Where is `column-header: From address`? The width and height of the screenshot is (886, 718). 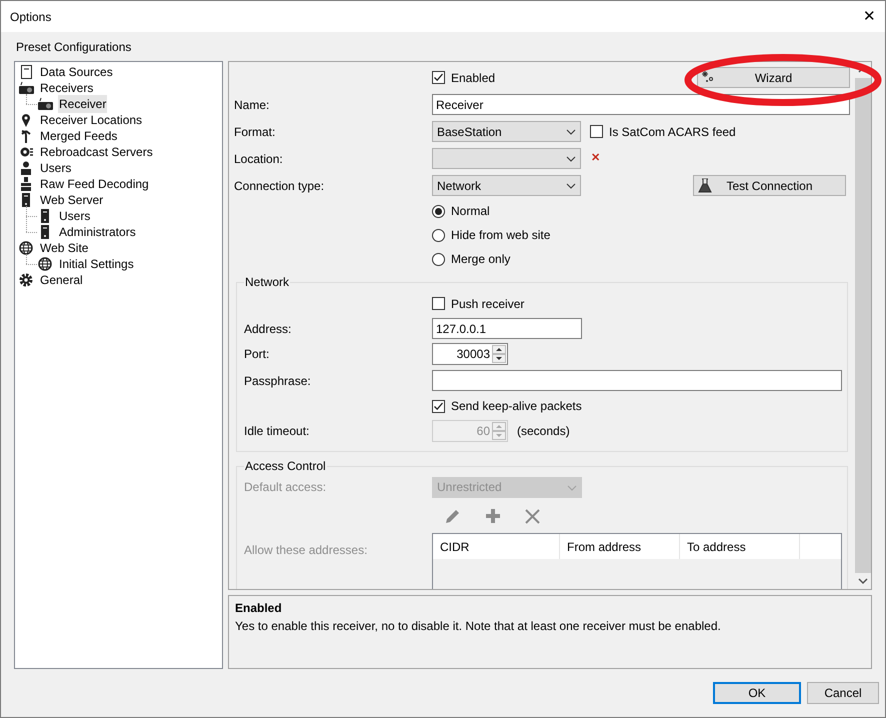
column-header: From address is located at coordinates (620, 546).